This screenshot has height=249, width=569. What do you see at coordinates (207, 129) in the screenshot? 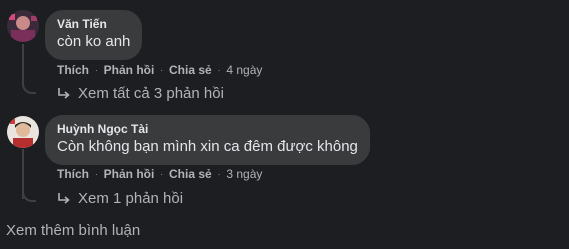
I see `comment-author: Huỳnh Ngọc Tài` at bounding box center [207, 129].